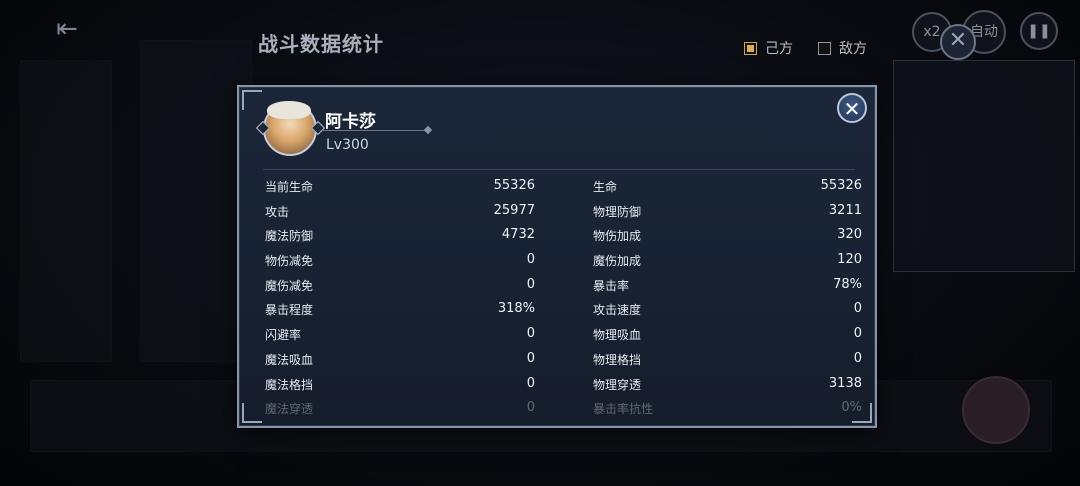 This screenshot has height=486, width=1080. What do you see at coordinates (350, 122) in the screenshot?
I see `hero-name: 阿卡莎` at bounding box center [350, 122].